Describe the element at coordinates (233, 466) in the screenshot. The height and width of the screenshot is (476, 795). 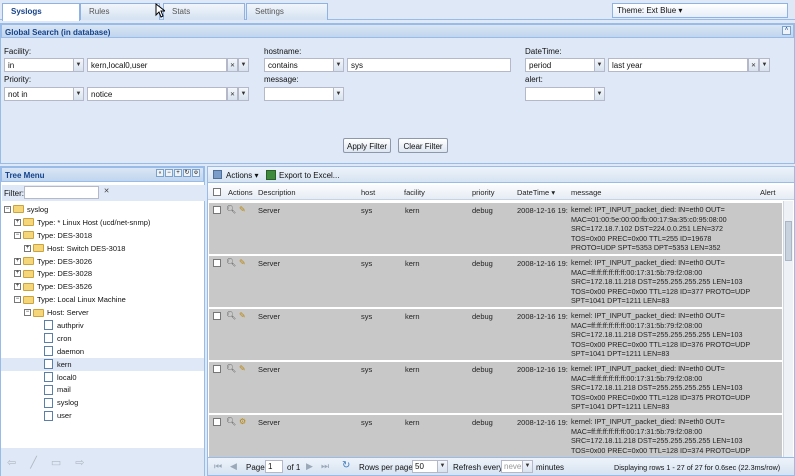
I see `prev-page-icon: ◀` at that location.